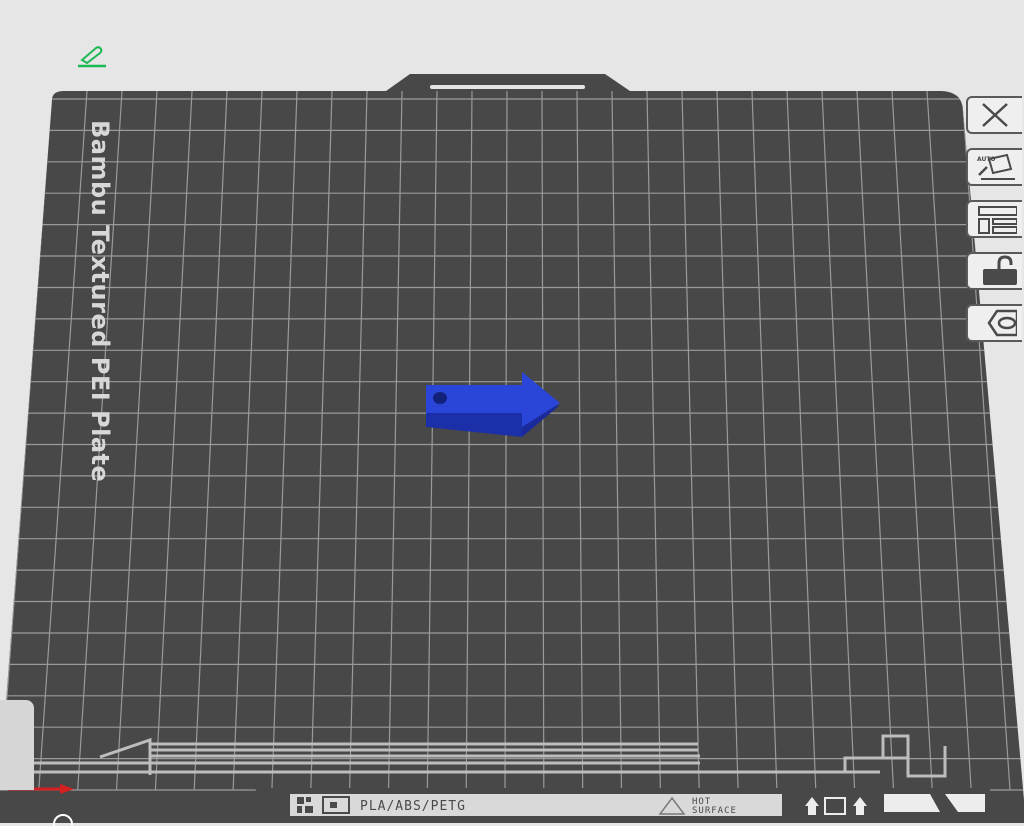  I want to click on camera-view-icon, so click(63, 819).